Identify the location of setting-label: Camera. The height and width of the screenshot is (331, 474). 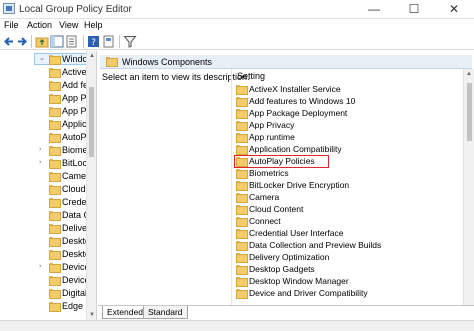
(264, 197).